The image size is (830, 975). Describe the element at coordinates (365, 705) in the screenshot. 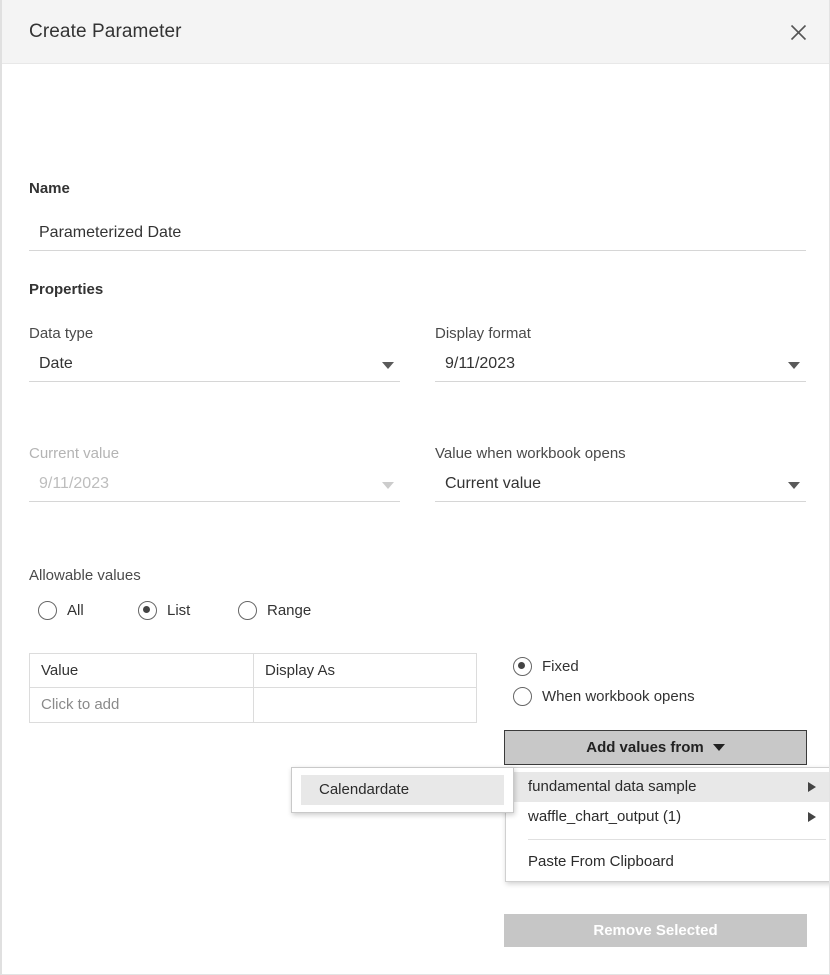

I see `cell-display-as` at that location.